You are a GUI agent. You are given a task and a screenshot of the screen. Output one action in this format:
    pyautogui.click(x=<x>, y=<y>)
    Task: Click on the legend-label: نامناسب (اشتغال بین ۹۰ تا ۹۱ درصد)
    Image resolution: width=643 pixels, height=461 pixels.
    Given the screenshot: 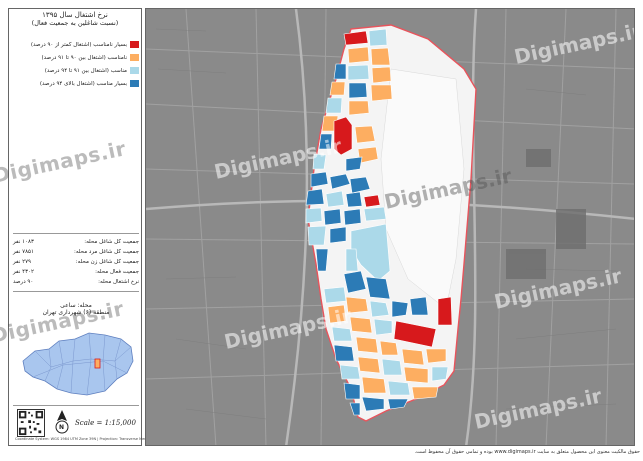 What is the action you would take?
    pyautogui.click(x=84, y=57)
    